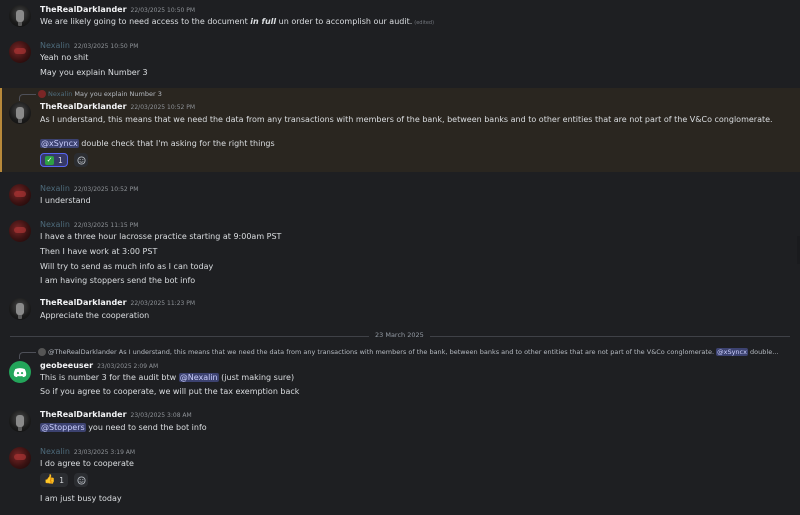 Image resolution: width=800 pixels, height=515 pixels. I want to click on message-text: I am just busy today, so click(81, 498).